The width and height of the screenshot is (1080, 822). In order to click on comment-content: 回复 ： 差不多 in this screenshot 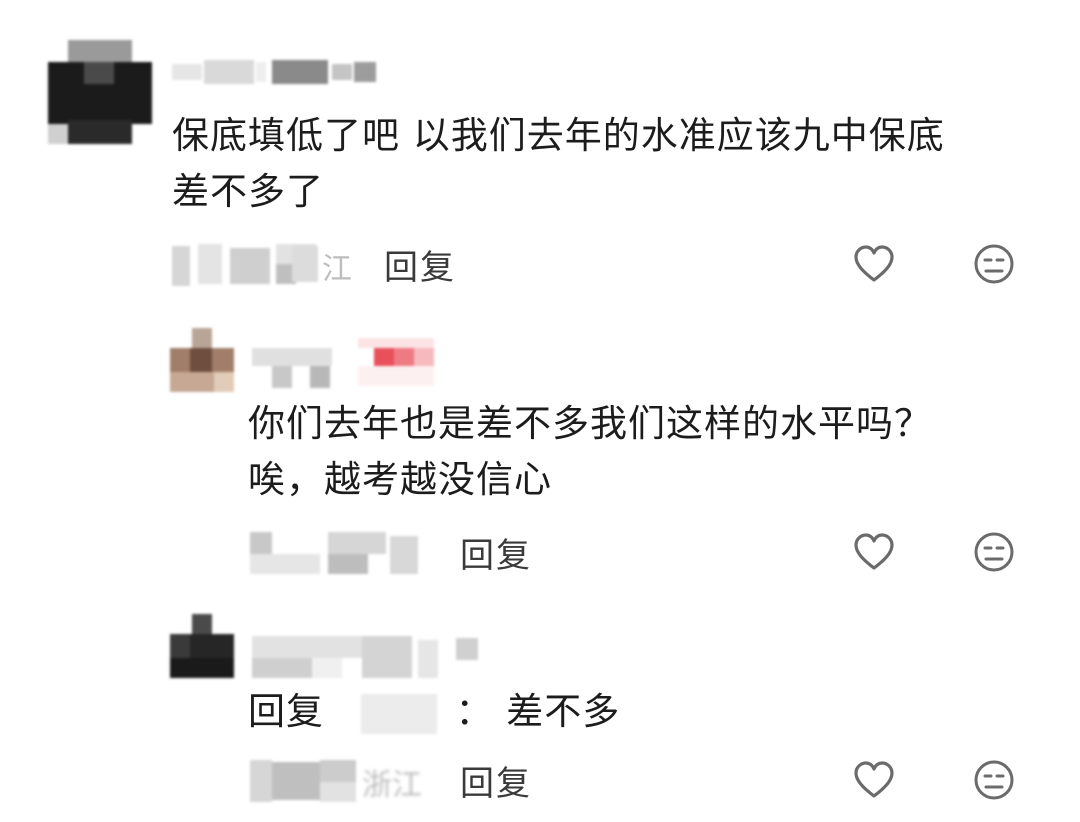, I will do `click(638, 712)`.